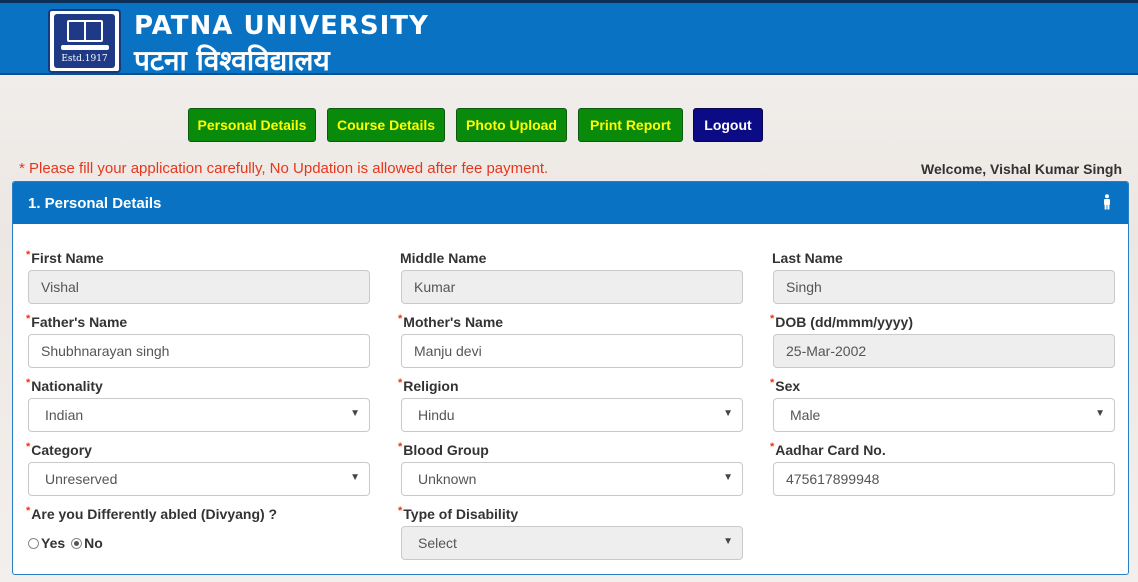 This screenshot has height=582, width=1138. What do you see at coordinates (807, 258) in the screenshot?
I see `last-name-label: Last Name` at bounding box center [807, 258].